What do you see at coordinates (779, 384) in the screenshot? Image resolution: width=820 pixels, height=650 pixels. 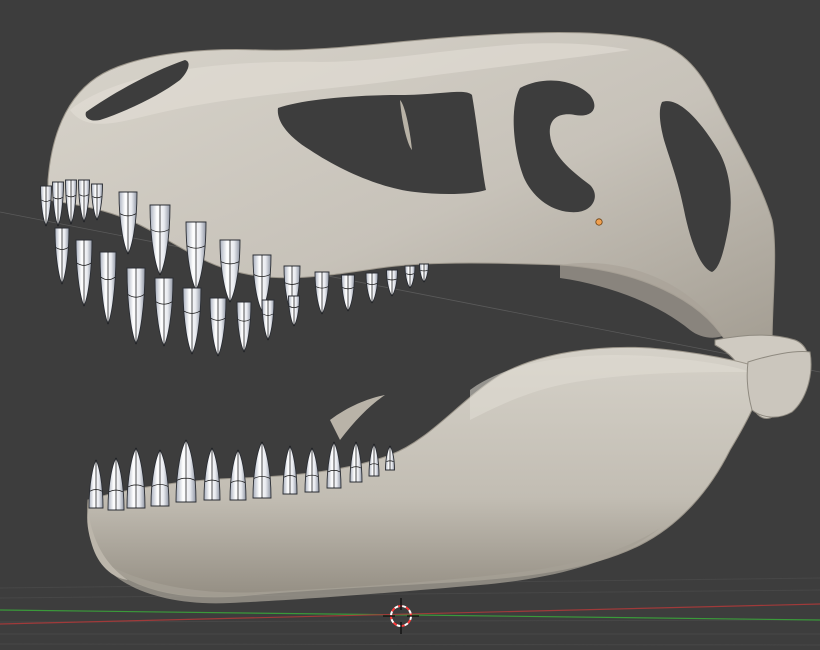 I see `jaw-flange` at bounding box center [779, 384].